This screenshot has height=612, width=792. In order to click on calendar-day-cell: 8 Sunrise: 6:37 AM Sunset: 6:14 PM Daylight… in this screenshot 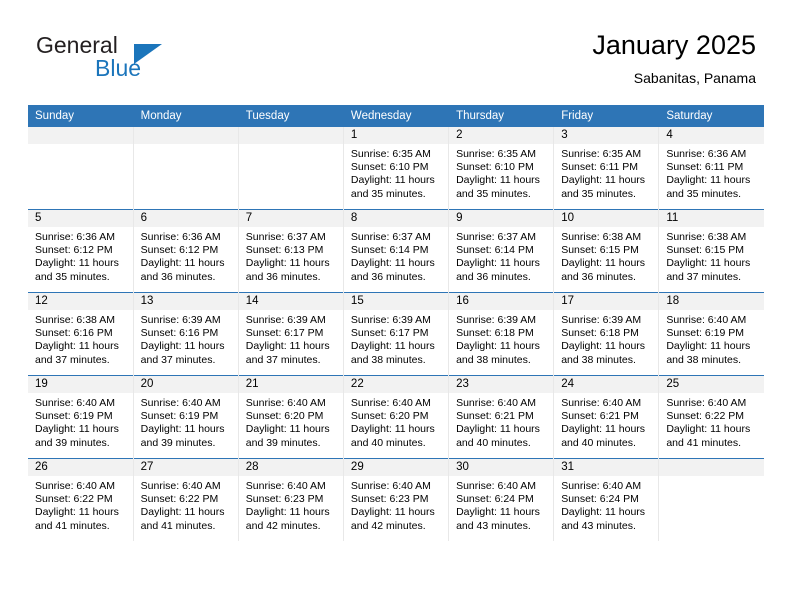, I will do `click(396, 251)`.